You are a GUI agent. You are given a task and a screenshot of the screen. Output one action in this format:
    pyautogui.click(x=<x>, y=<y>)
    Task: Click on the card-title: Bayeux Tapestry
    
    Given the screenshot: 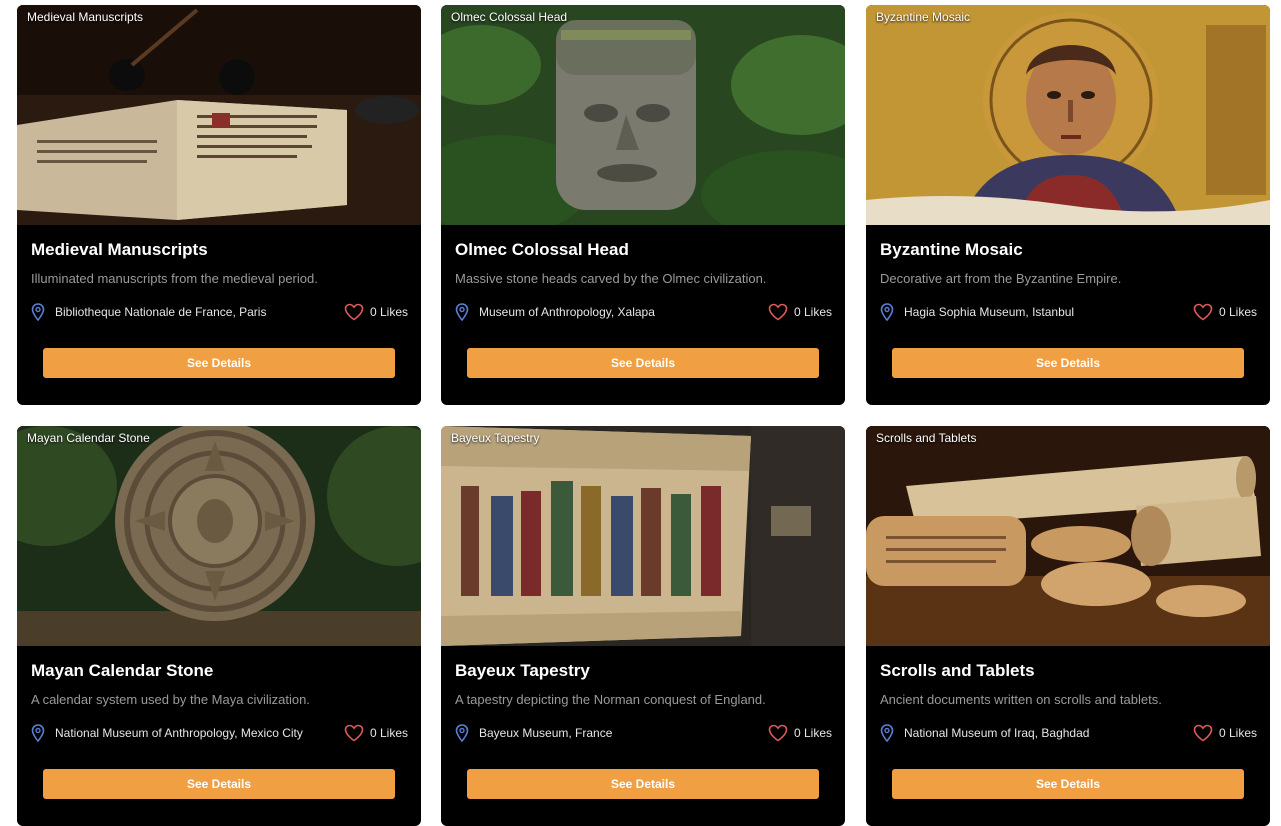 What is the action you would take?
    pyautogui.click(x=522, y=670)
    